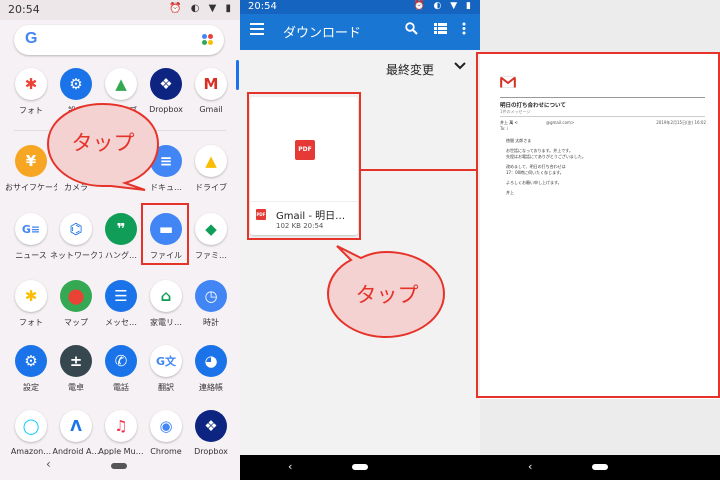  I want to click on tap-callout-1: タップ, so click(103, 146).